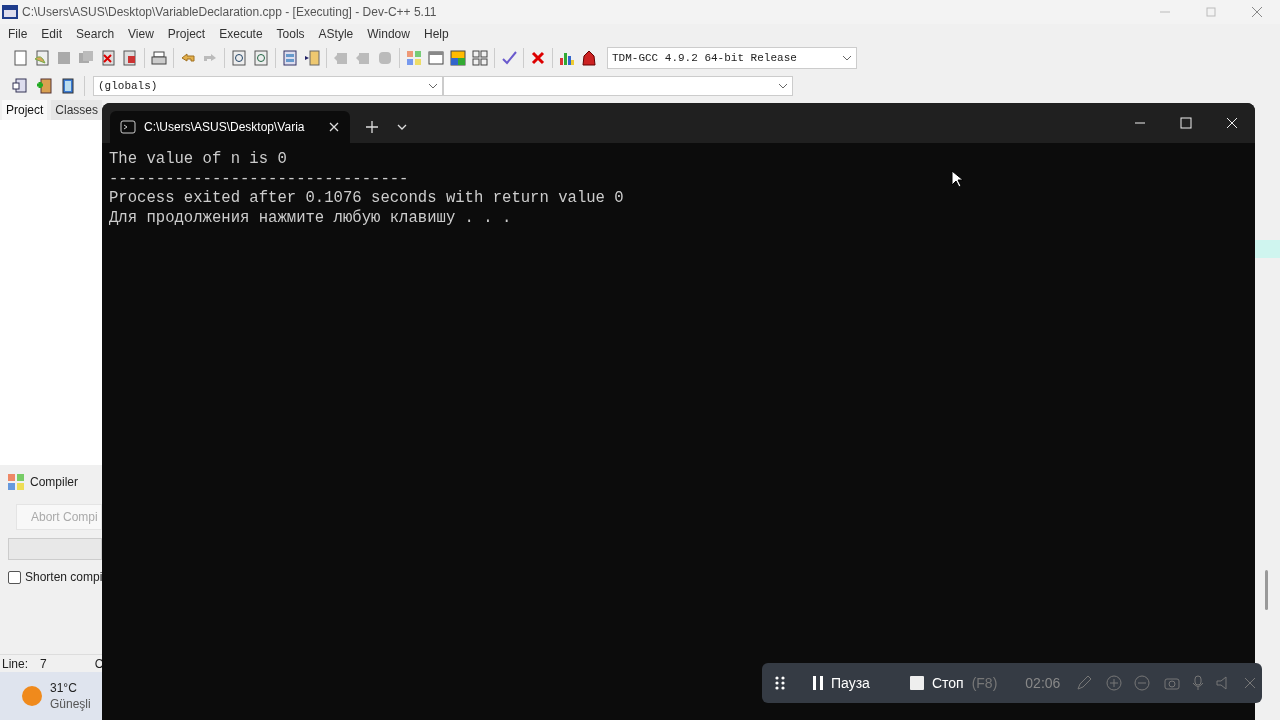 The image size is (1280, 720). What do you see at coordinates (957, 179) in the screenshot?
I see `cursor-icon` at bounding box center [957, 179].